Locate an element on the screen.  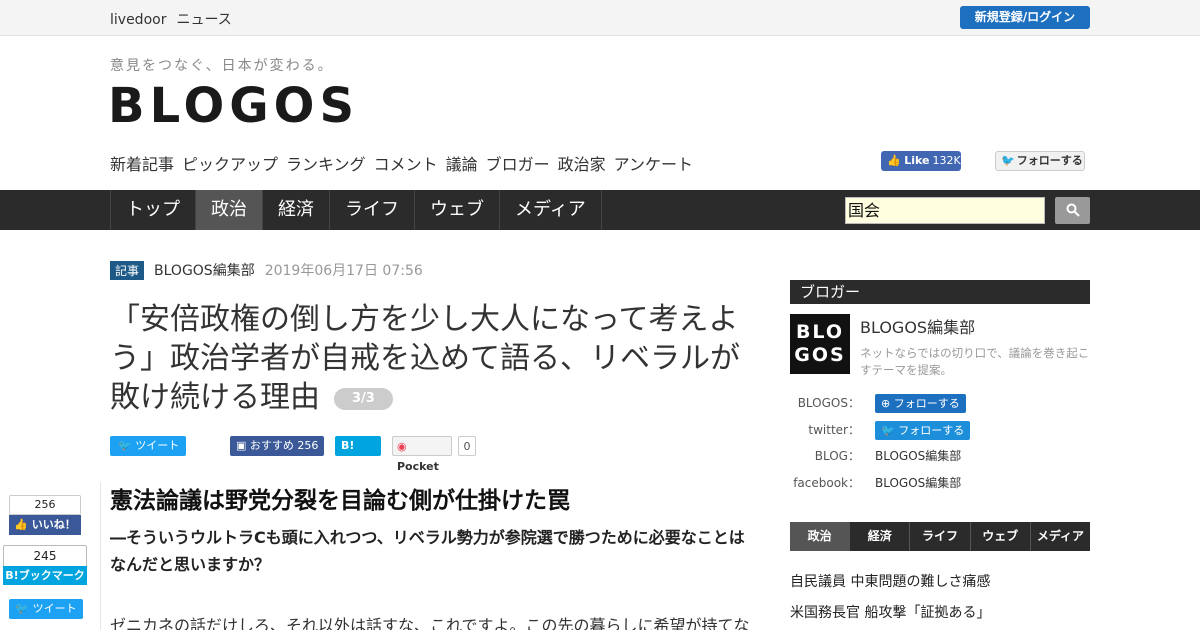
fb-recommend-count: 256 is located at coordinates (308, 445).